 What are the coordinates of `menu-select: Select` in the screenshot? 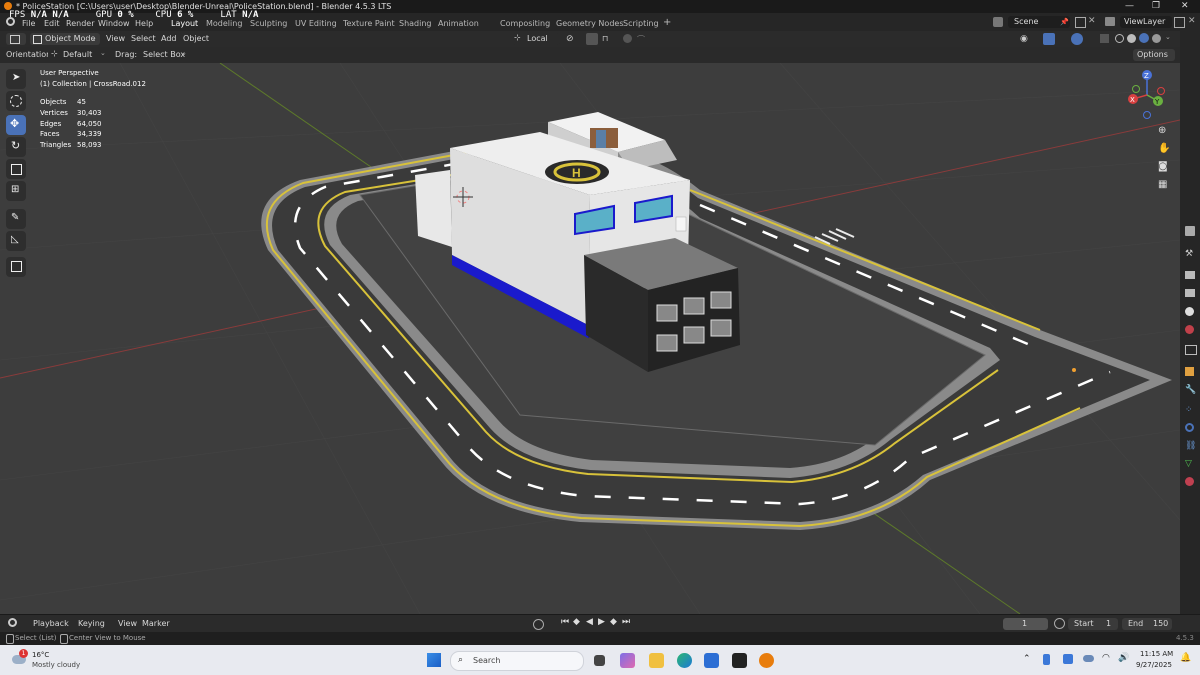 It's located at (143, 38).